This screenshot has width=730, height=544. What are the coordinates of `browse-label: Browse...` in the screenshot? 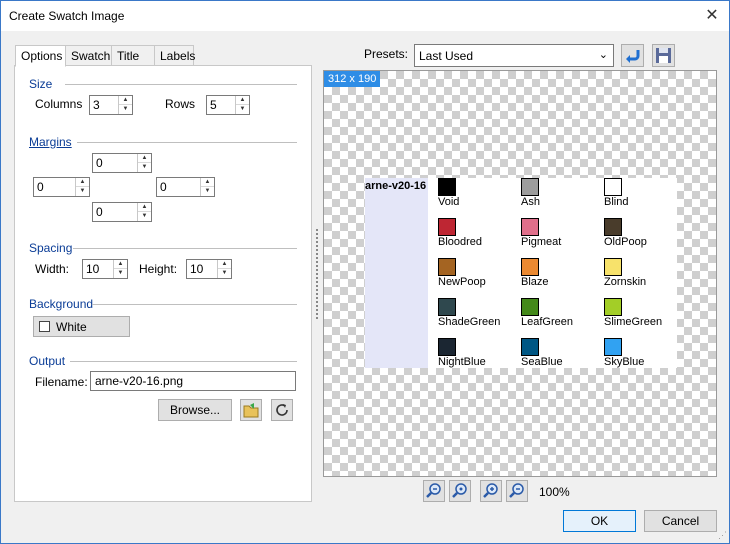 It's located at (194, 410).